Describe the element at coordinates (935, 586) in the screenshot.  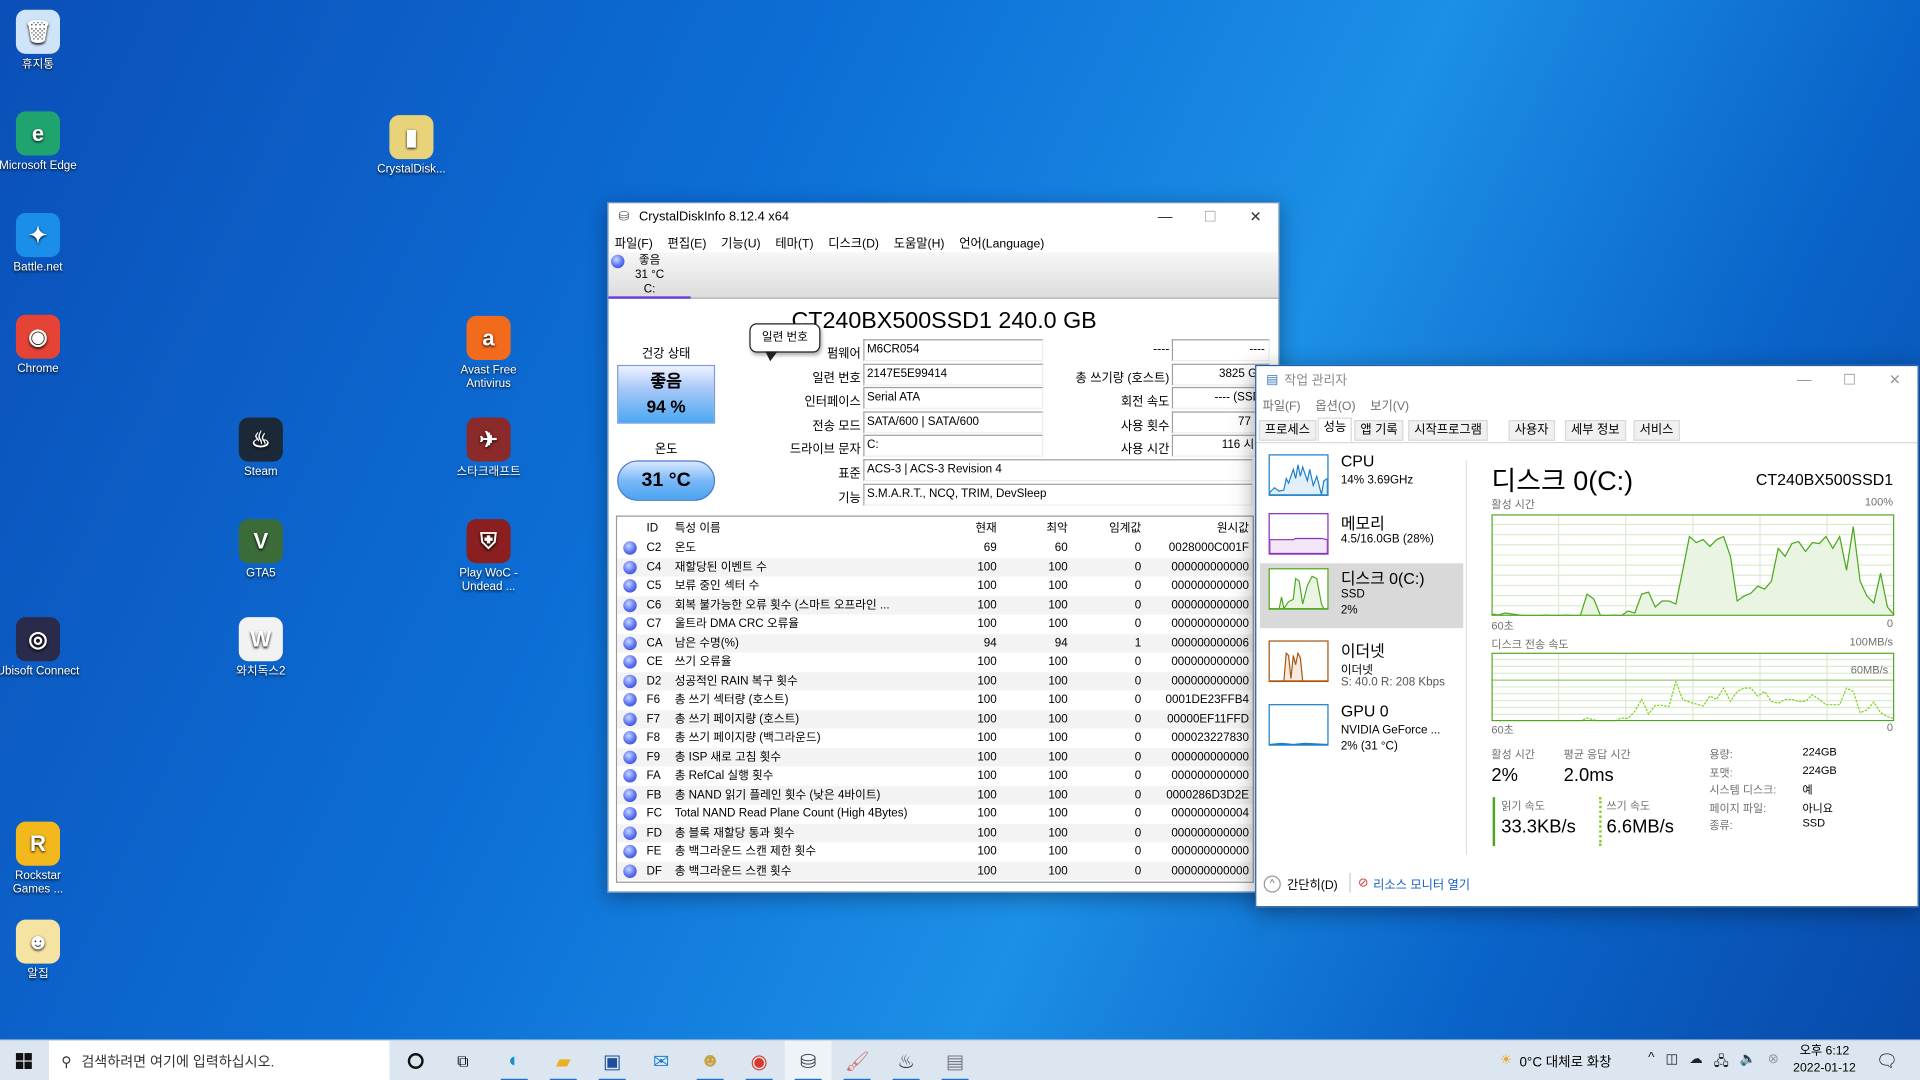
I see `smart-row: C5 보류 중인 섹터 수 100 100 0 000000000000` at that location.